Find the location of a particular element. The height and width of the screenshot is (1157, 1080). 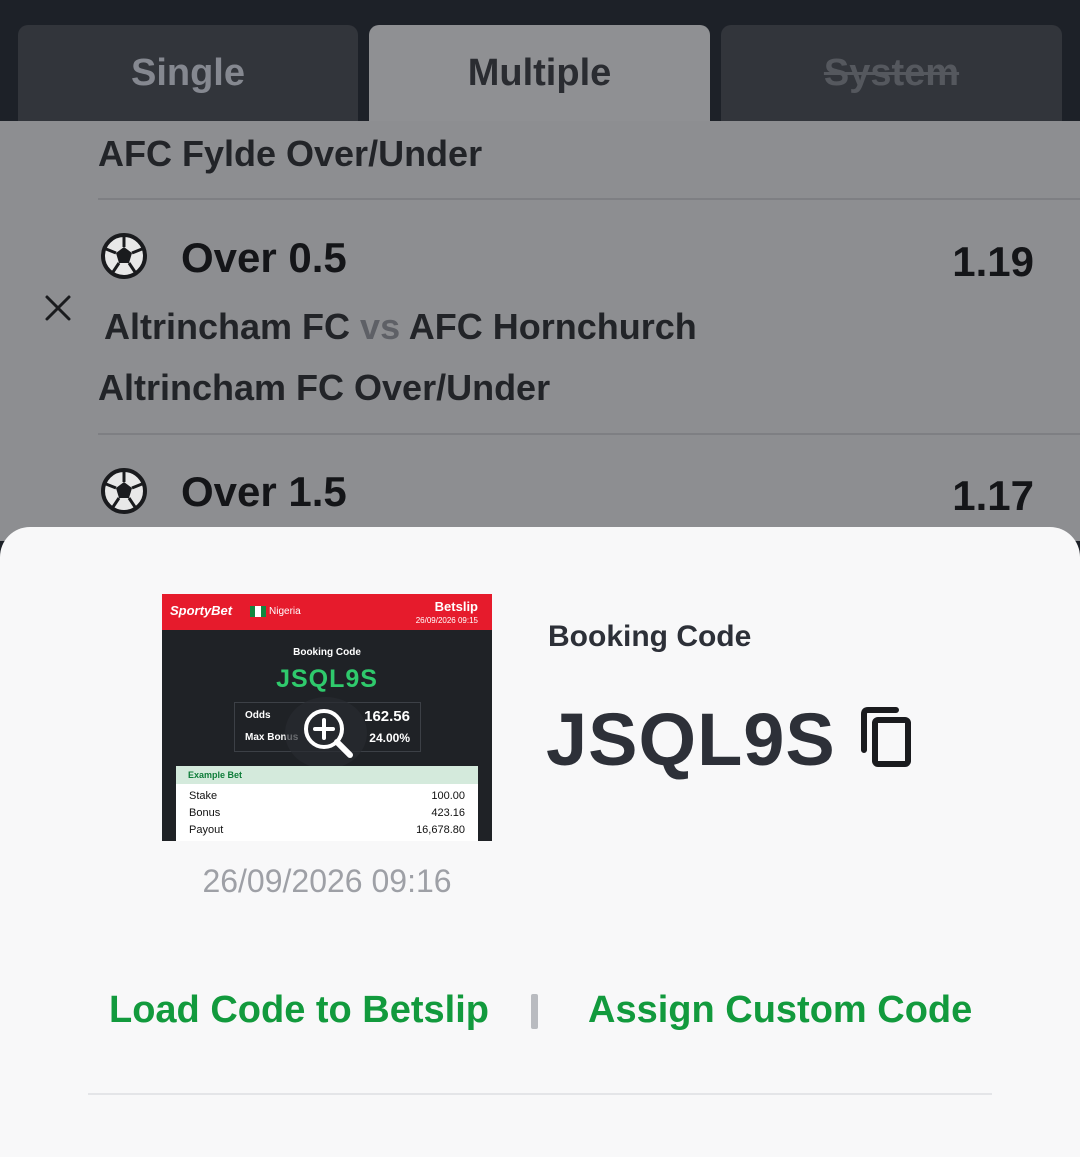

vs-label: vs is located at coordinates (380, 326).